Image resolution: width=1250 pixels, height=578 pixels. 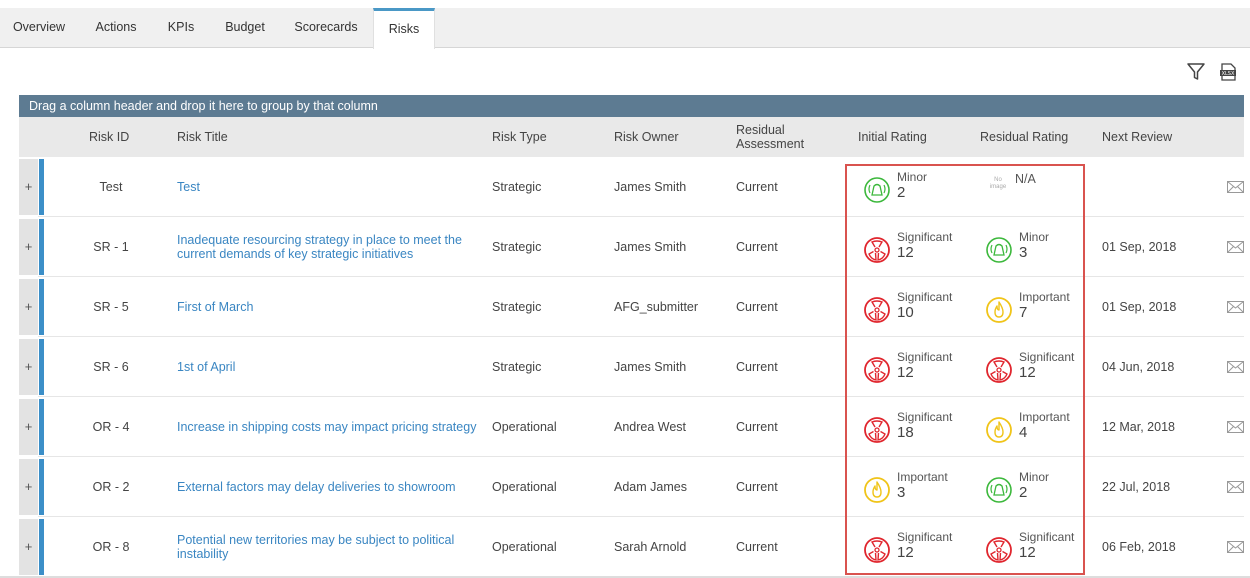 What do you see at coordinates (1138, 427) in the screenshot?
I see `next-review-date: 12 Mar, 2018` at bounding box center [1138, 427].